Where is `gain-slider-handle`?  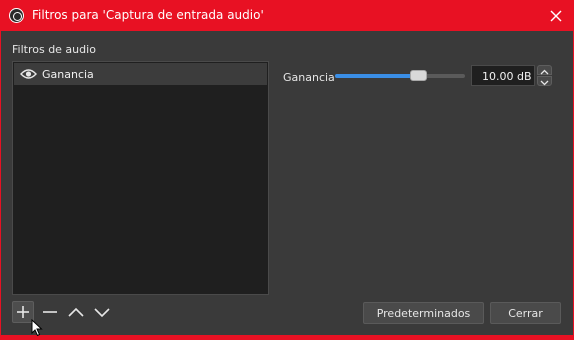
gain-slider-handle is located at coordinates (419, 75).